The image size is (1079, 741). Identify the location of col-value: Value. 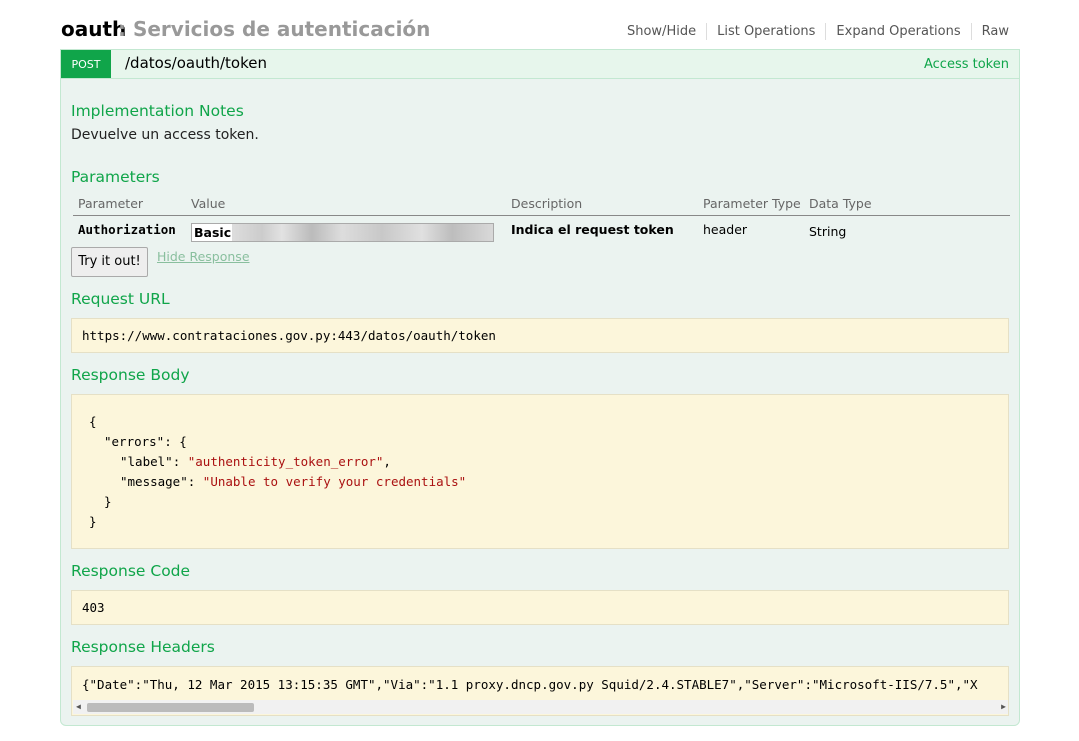
(208, 203).